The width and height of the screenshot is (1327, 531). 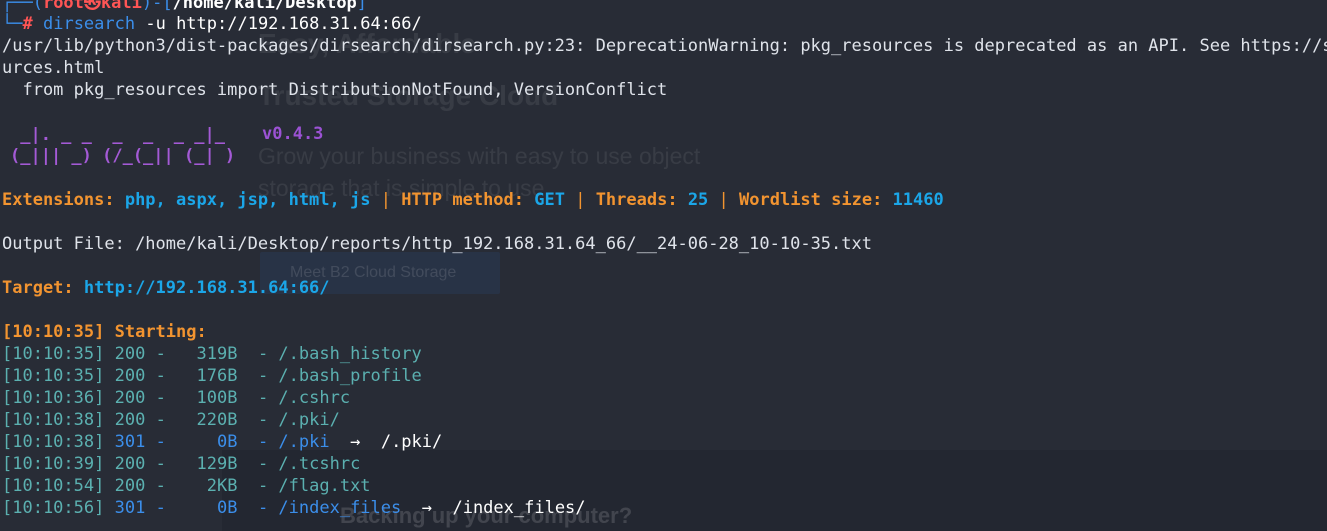 I want to click on result-size: 220B, so click(x=207, y=420).